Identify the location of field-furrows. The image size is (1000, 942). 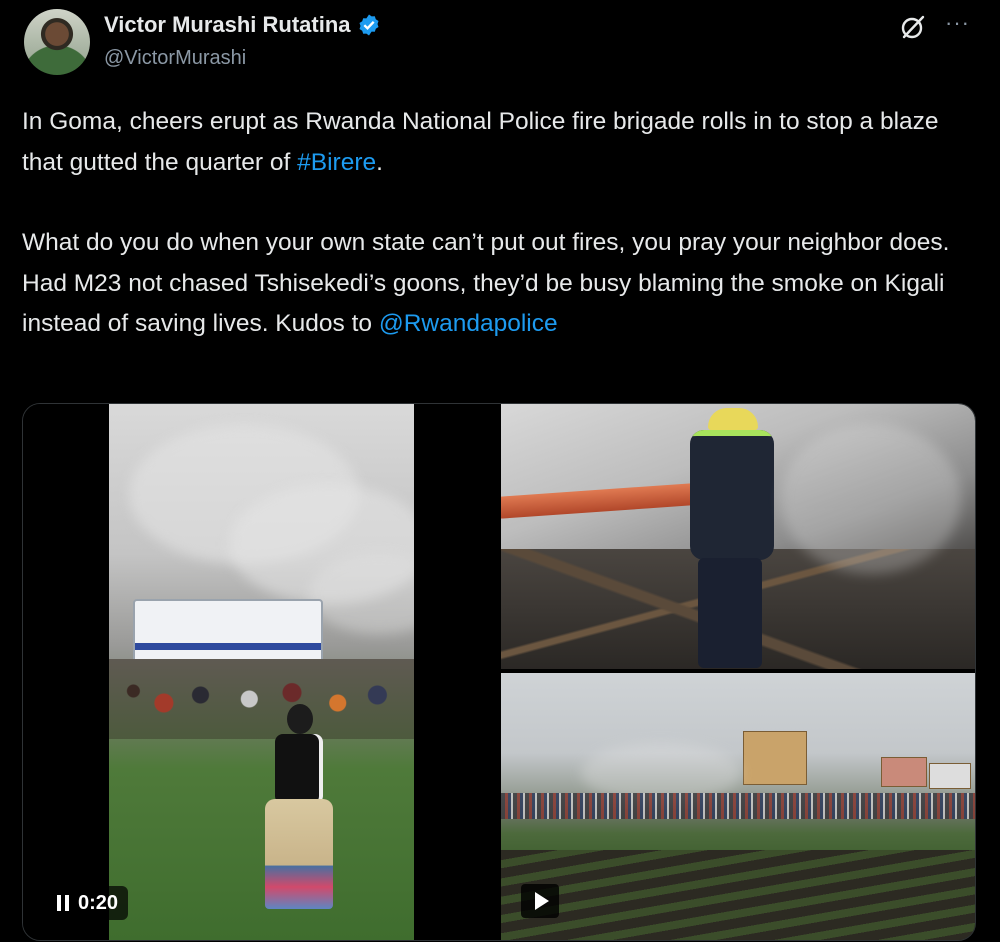
(738, 895).